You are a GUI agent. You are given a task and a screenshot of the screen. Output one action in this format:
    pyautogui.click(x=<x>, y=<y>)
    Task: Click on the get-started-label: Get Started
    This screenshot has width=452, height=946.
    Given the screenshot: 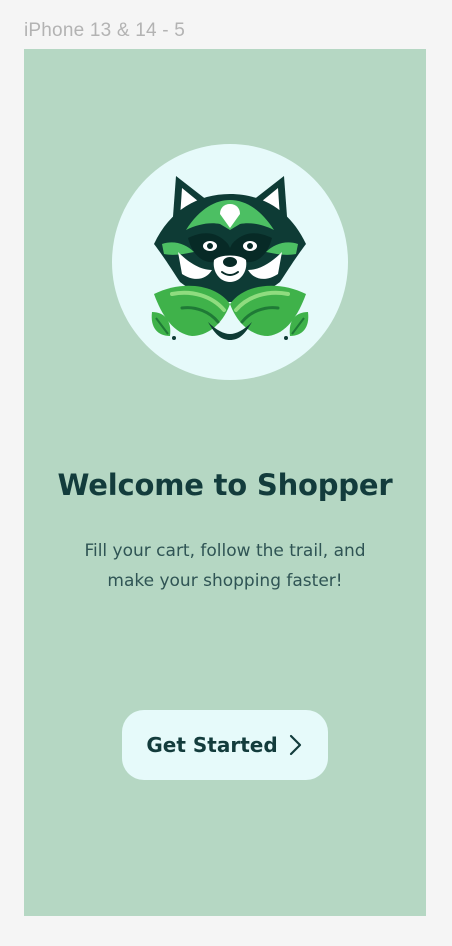 What is the action you would take?
    pyautogui.click(x=212, y=745)
    